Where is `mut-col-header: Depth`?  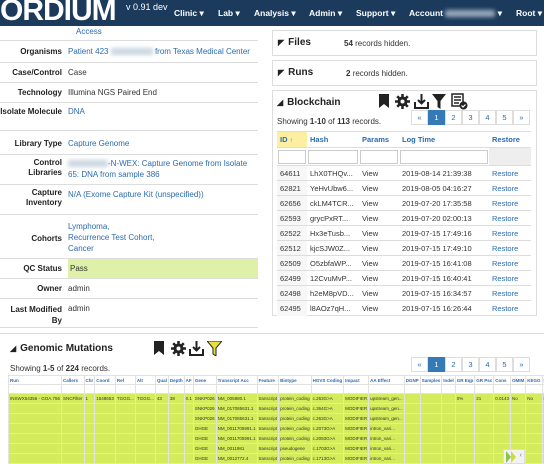
mut-col-header: Depth is located at coordinates (176, 380).